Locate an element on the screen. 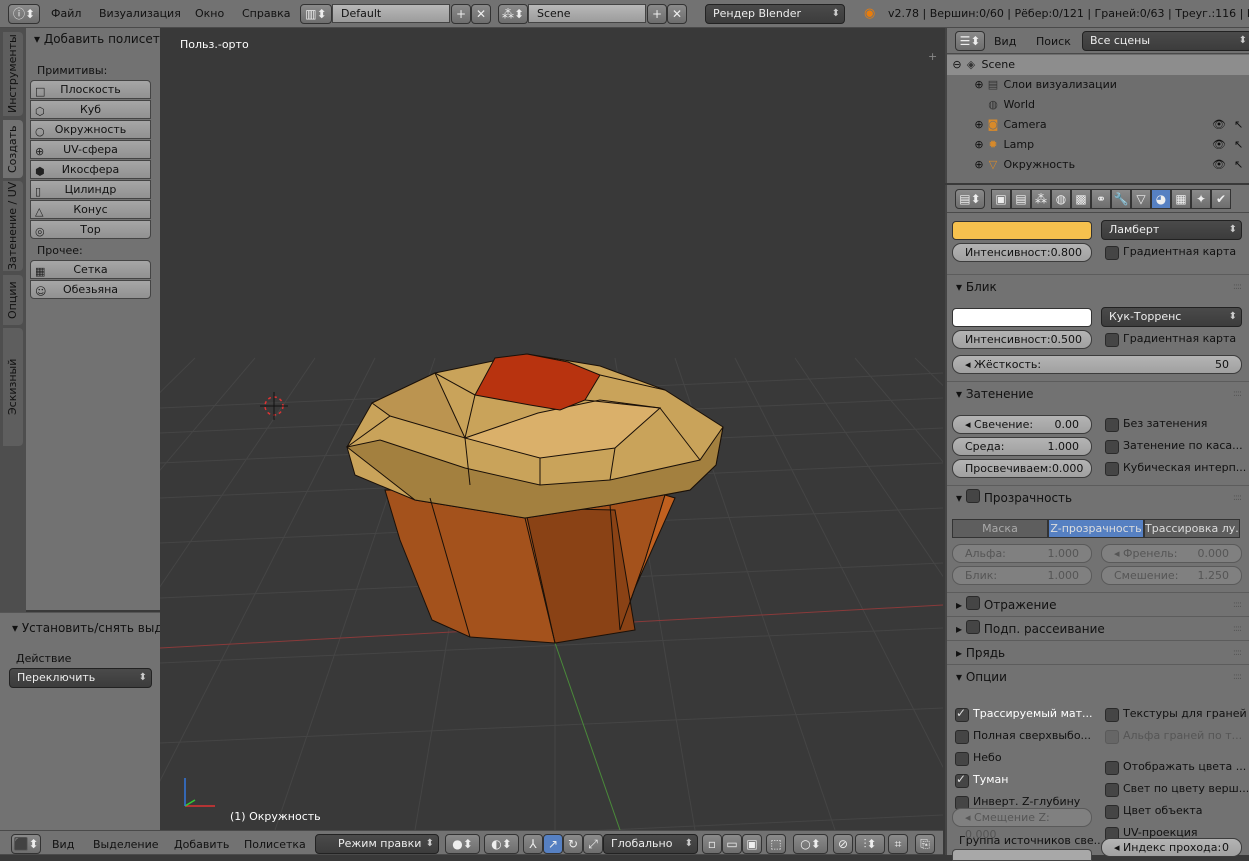 Image resolution: width=1249 pixels, height=861 pixels. scene-icon: ⁂⬍ is located at coordinates (513, 14).